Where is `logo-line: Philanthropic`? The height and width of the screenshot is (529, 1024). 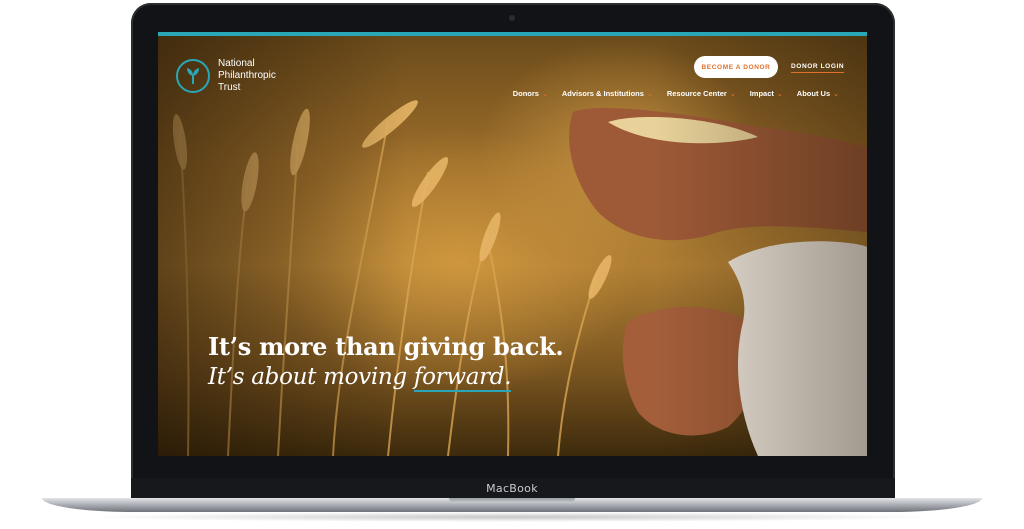
logo-line: Philanthropic is located at coordinates (247, 75).